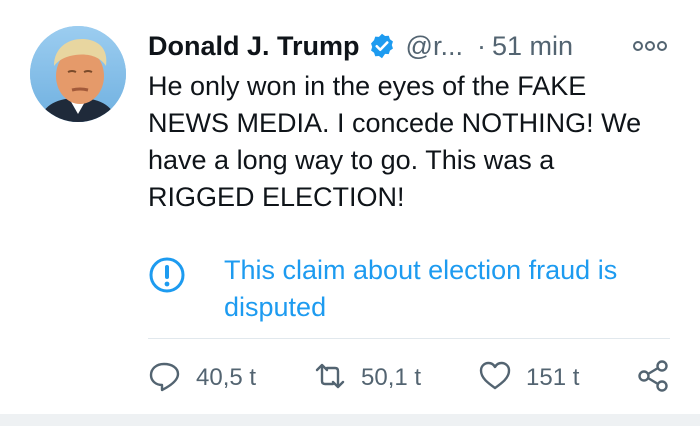 Image resolution: width=700 pixels, height=426 pixels. Describe the element at coordinates (330, 378) in the screenshot. I see `retweet-icon` at that location.